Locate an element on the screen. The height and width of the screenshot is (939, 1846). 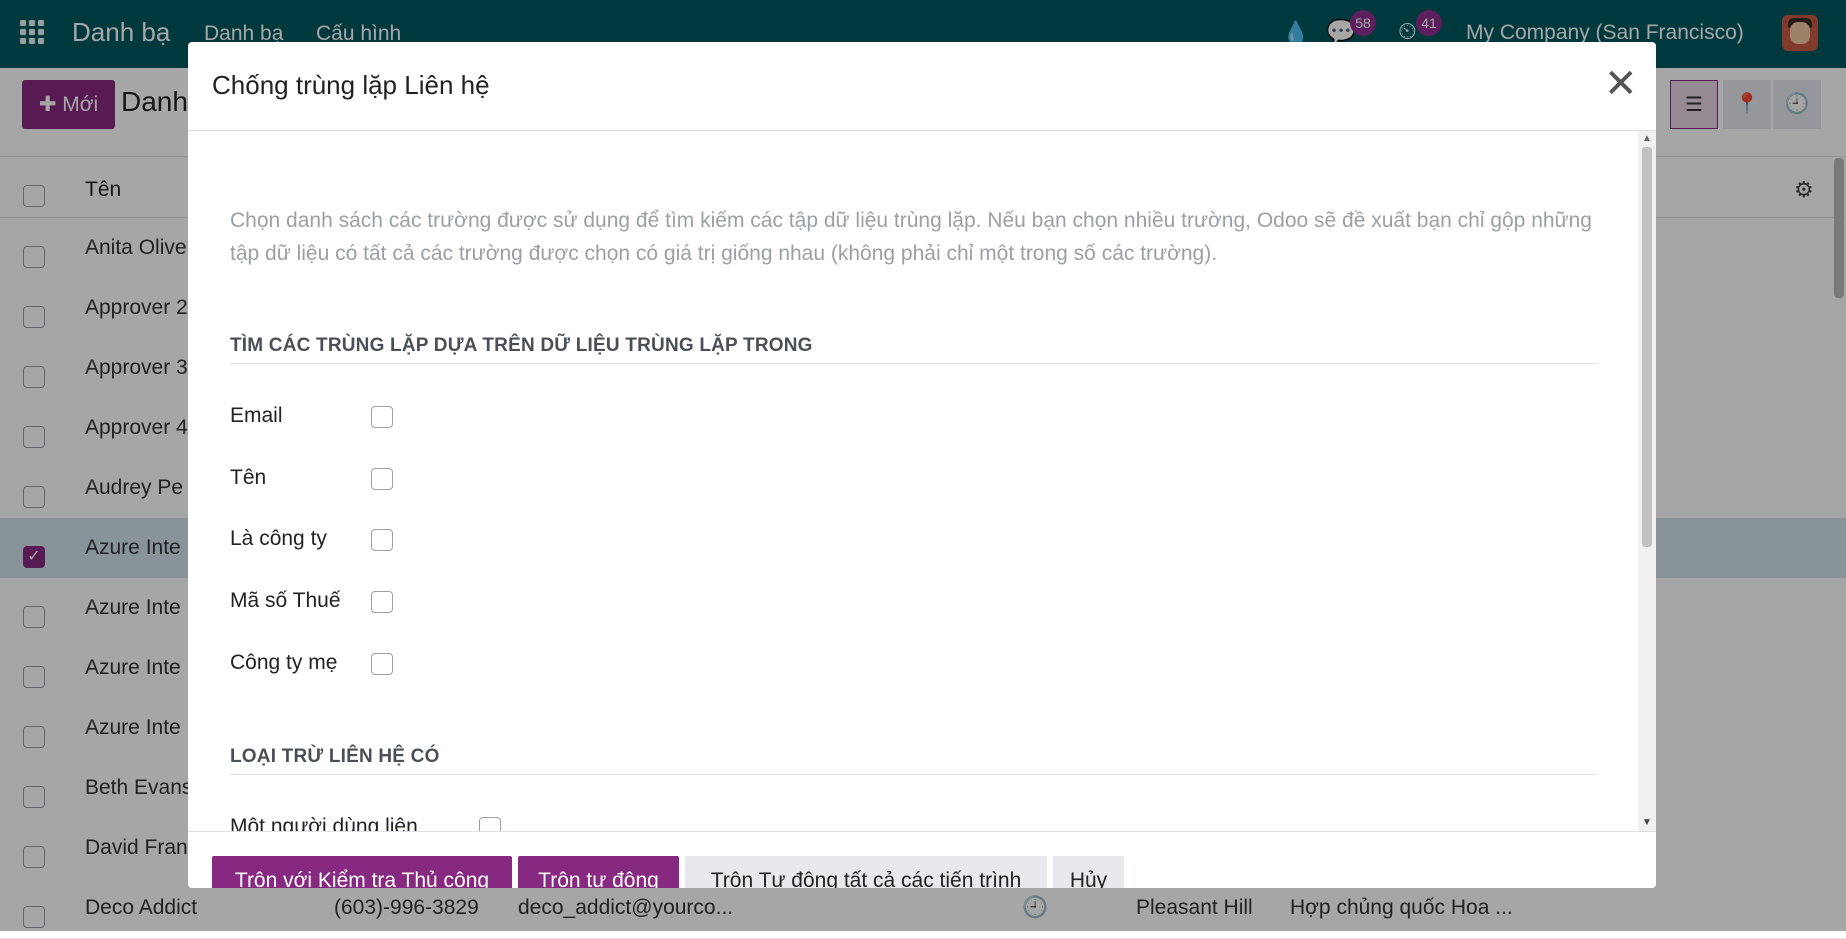
vat-checkbox is located at coordinates (382, 602).